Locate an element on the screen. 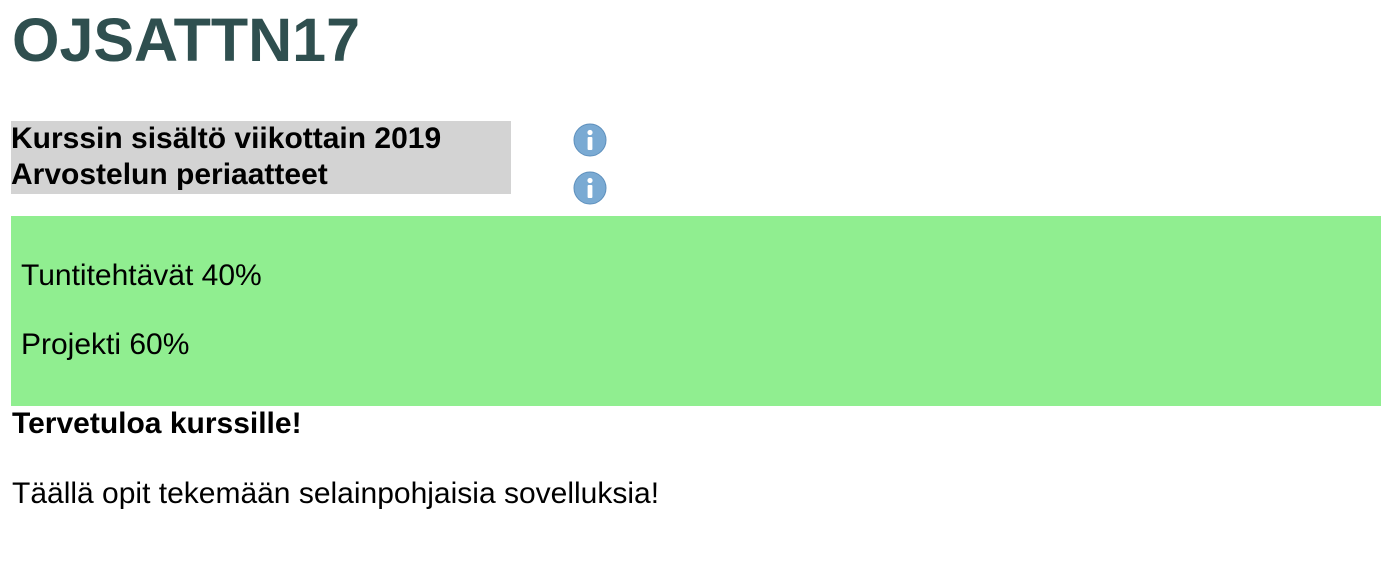 This screenshot has width=1381, height=562. page-title: OJSATTN17 is located at coordinates (186, 40).